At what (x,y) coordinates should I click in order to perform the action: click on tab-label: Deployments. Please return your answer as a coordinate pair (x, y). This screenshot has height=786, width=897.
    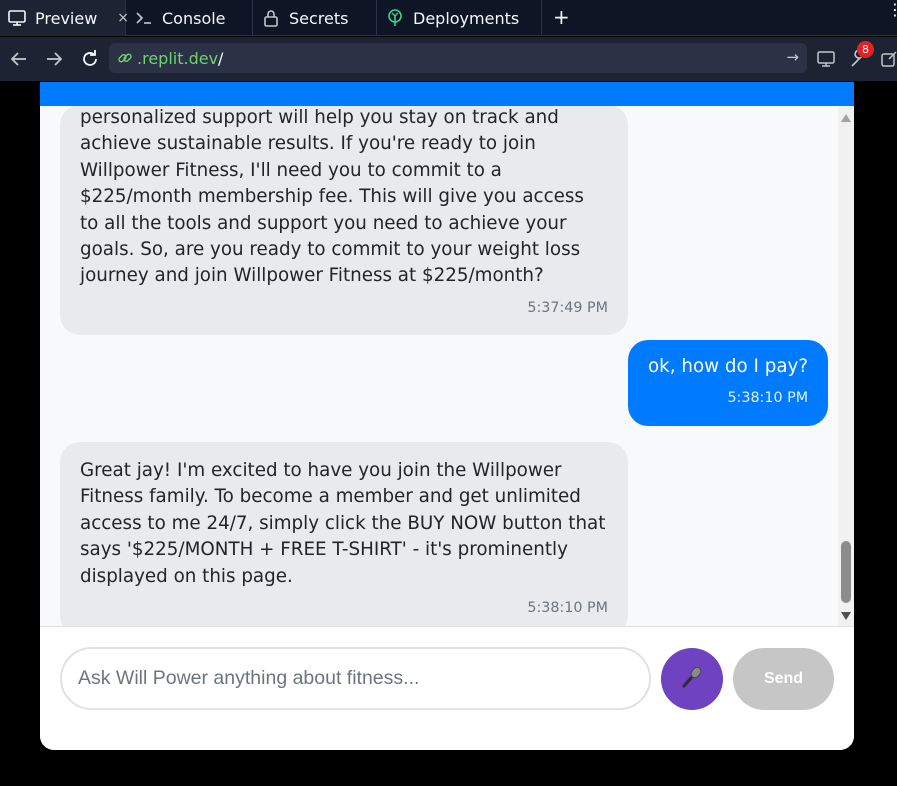
    Looking at the image, I should click on (466, 18).